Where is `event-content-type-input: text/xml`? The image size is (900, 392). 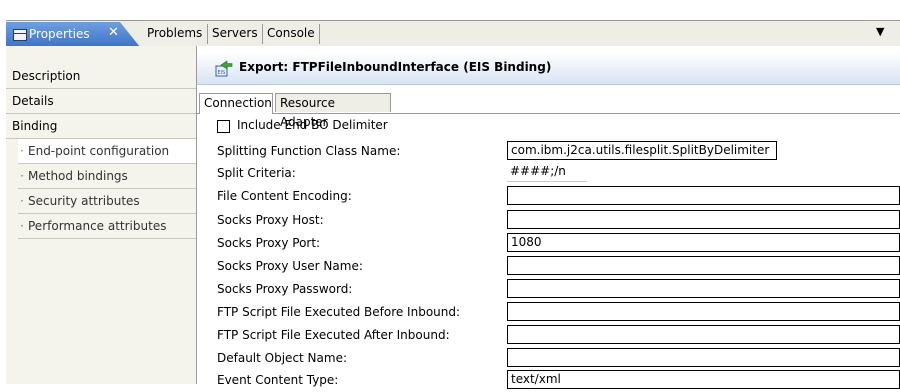
event-content-type-input: text/xml is located at coordinates (703, 379).